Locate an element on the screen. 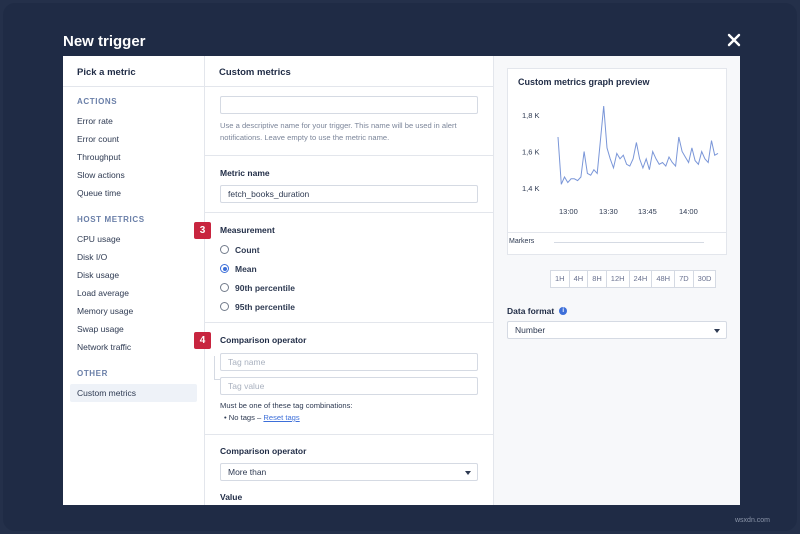  sidebar-item-error-count: Error count is located at coordinates (133, 139).